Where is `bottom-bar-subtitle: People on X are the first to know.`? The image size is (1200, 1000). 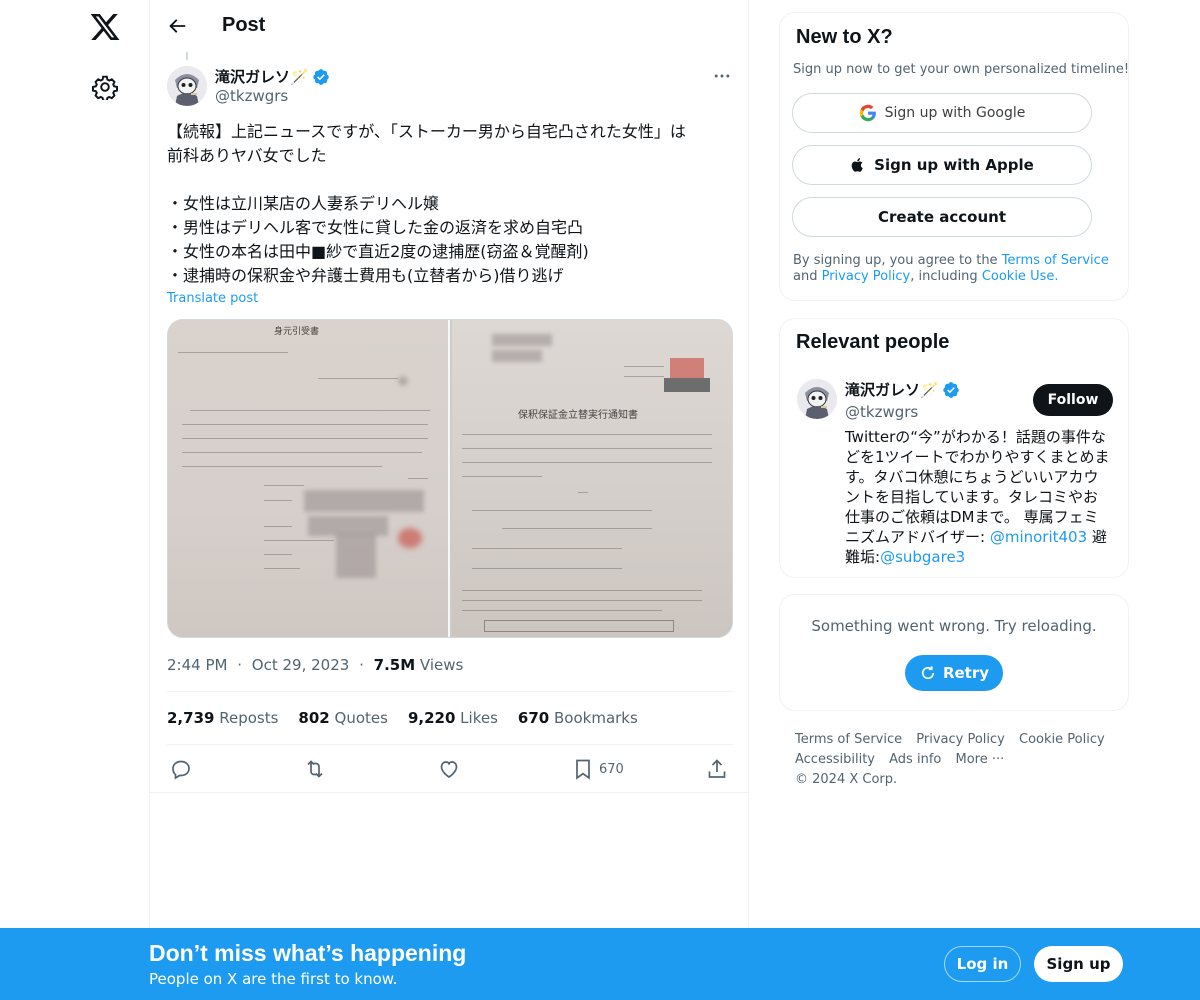
bottom-bar-subtitle: People on X are the first to know. is located at coordinates (273, 979).